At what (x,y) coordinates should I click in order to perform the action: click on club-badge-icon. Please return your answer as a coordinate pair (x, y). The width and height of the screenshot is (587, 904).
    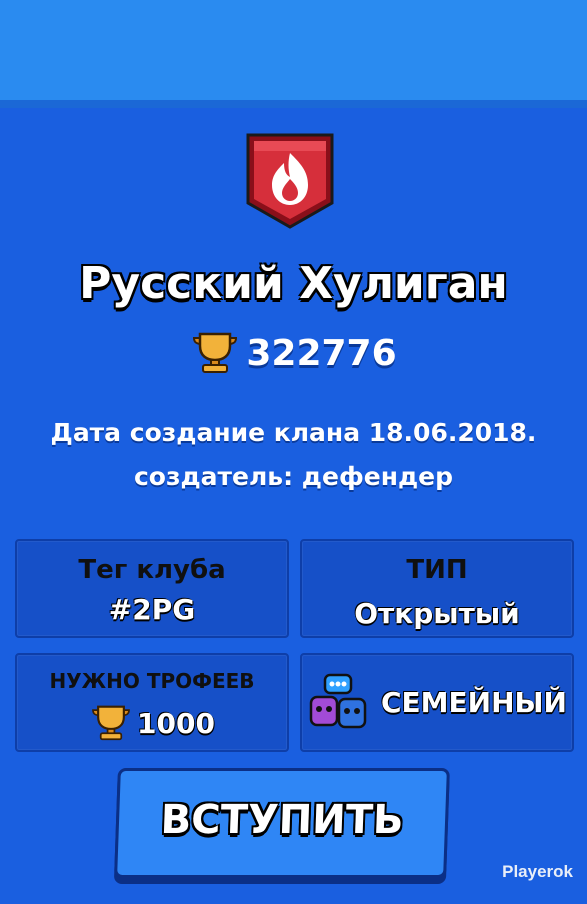
    Looking at the image, I should click on (290, 181).